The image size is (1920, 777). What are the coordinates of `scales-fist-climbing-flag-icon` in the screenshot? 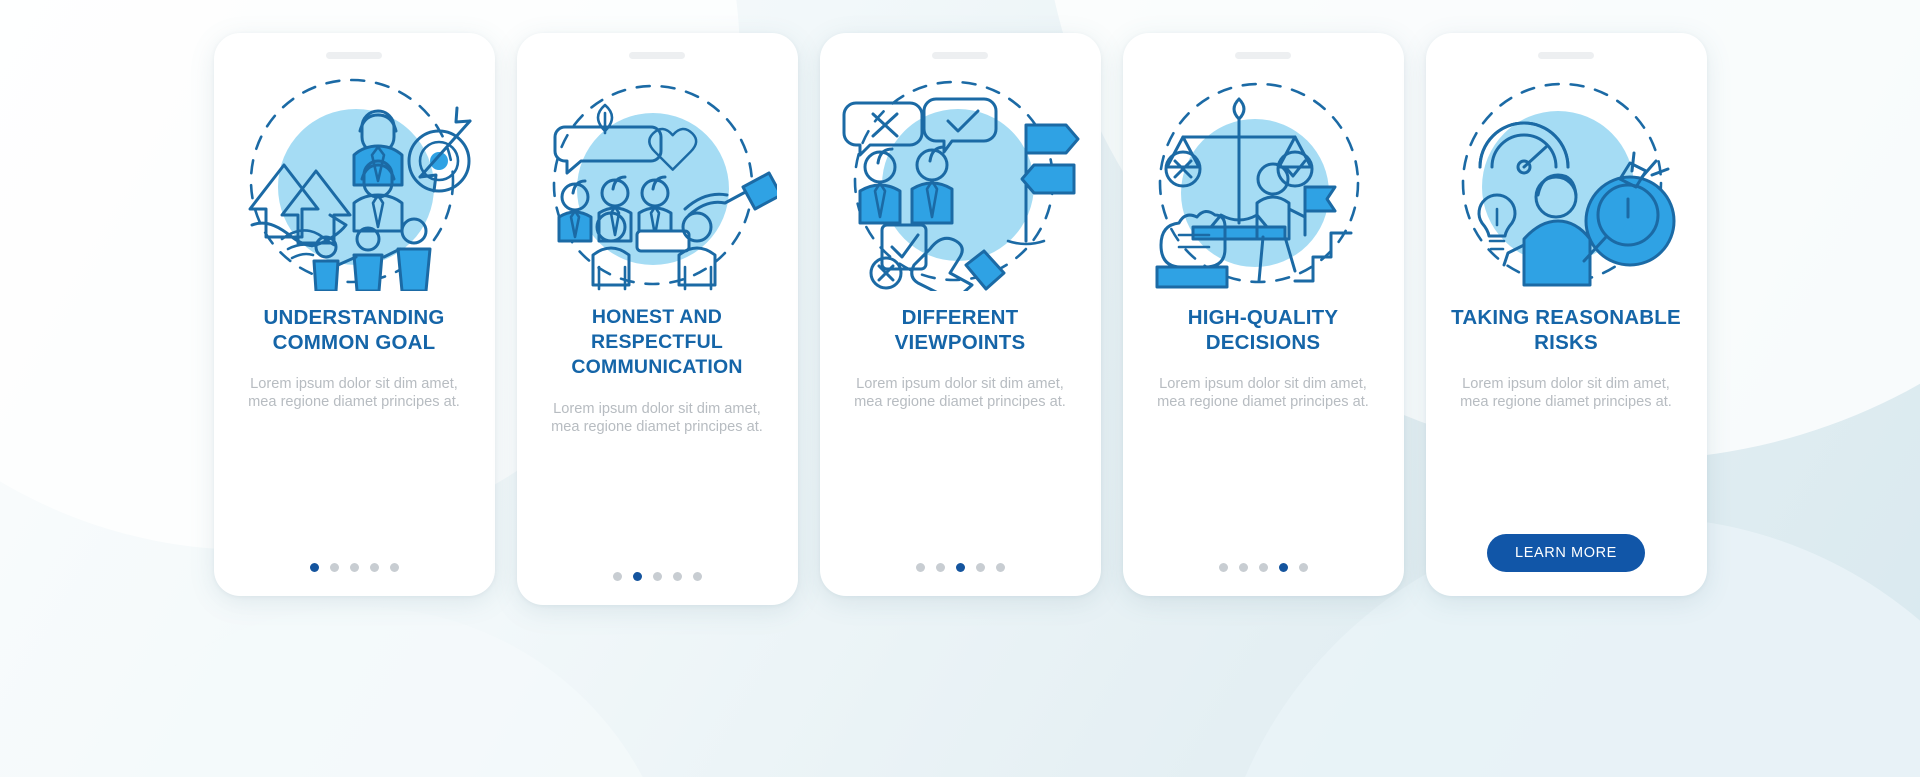 It's located at (1257, 185).